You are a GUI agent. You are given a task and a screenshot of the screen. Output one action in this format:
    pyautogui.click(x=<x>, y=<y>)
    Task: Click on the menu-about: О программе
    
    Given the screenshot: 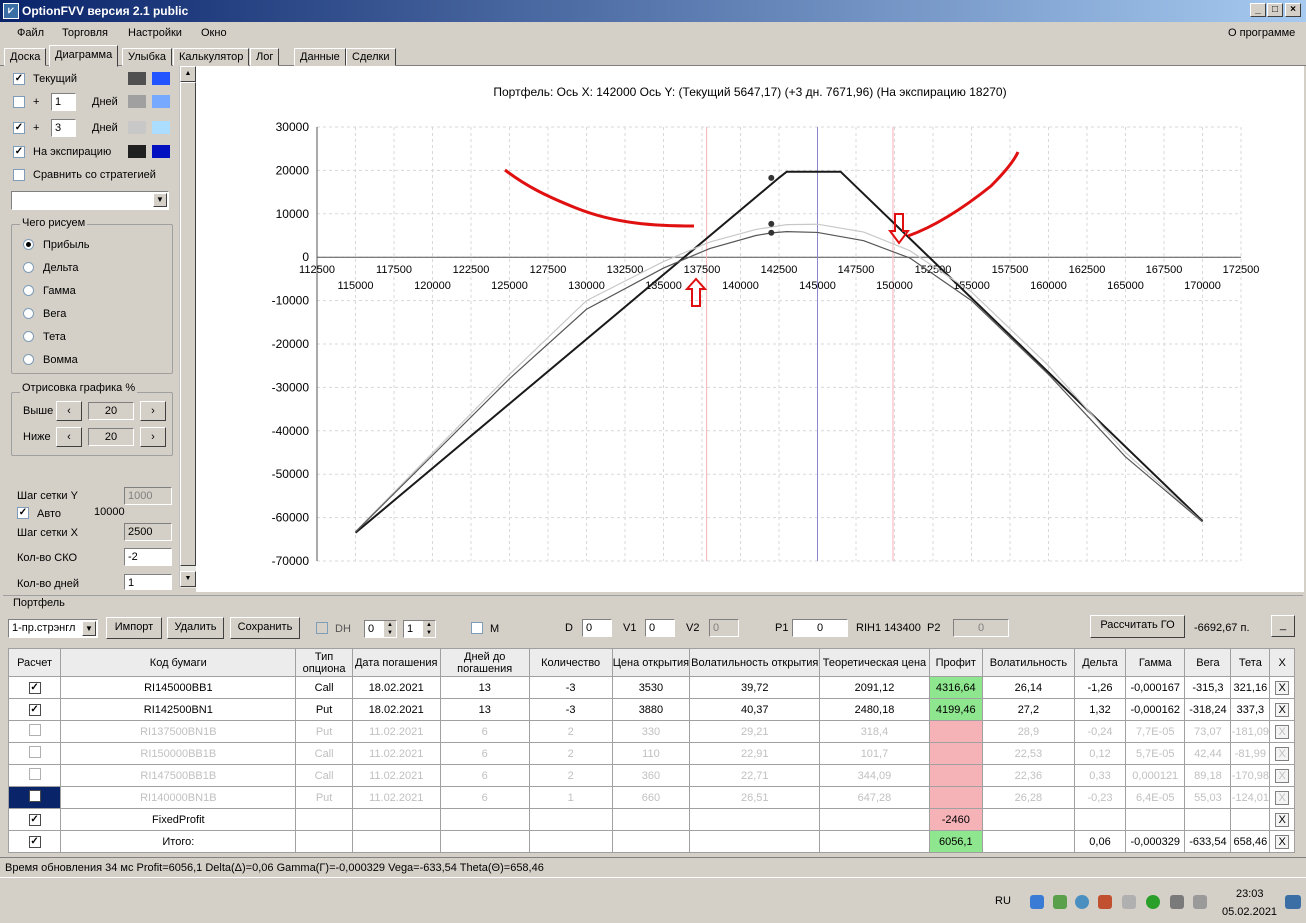 What is the action you would take?
    pyautogui.click(x=1261, y=33)
    